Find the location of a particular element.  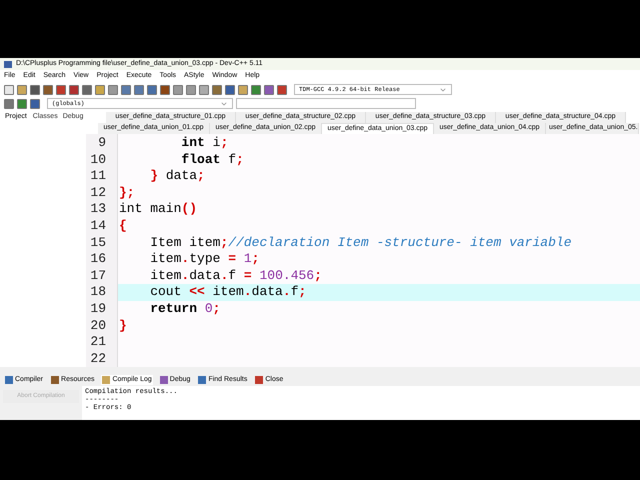

code-line: } data; is located at coordinates (177, 176).